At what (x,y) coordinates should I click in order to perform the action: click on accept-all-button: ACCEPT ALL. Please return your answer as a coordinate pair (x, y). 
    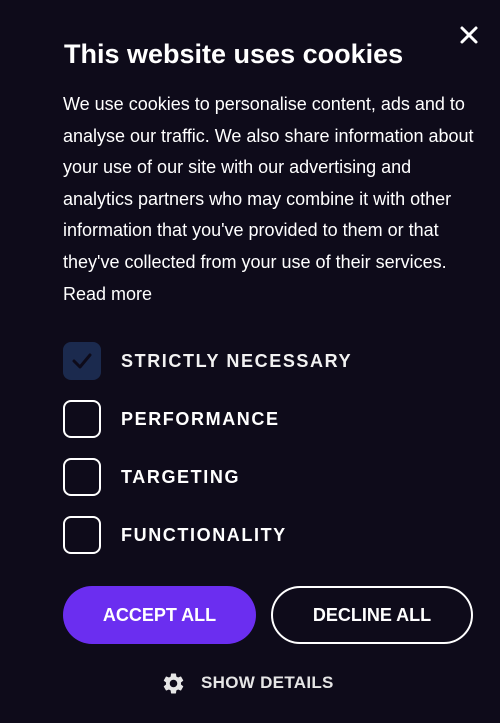
    Looking at the image, I should click on (159, 615).